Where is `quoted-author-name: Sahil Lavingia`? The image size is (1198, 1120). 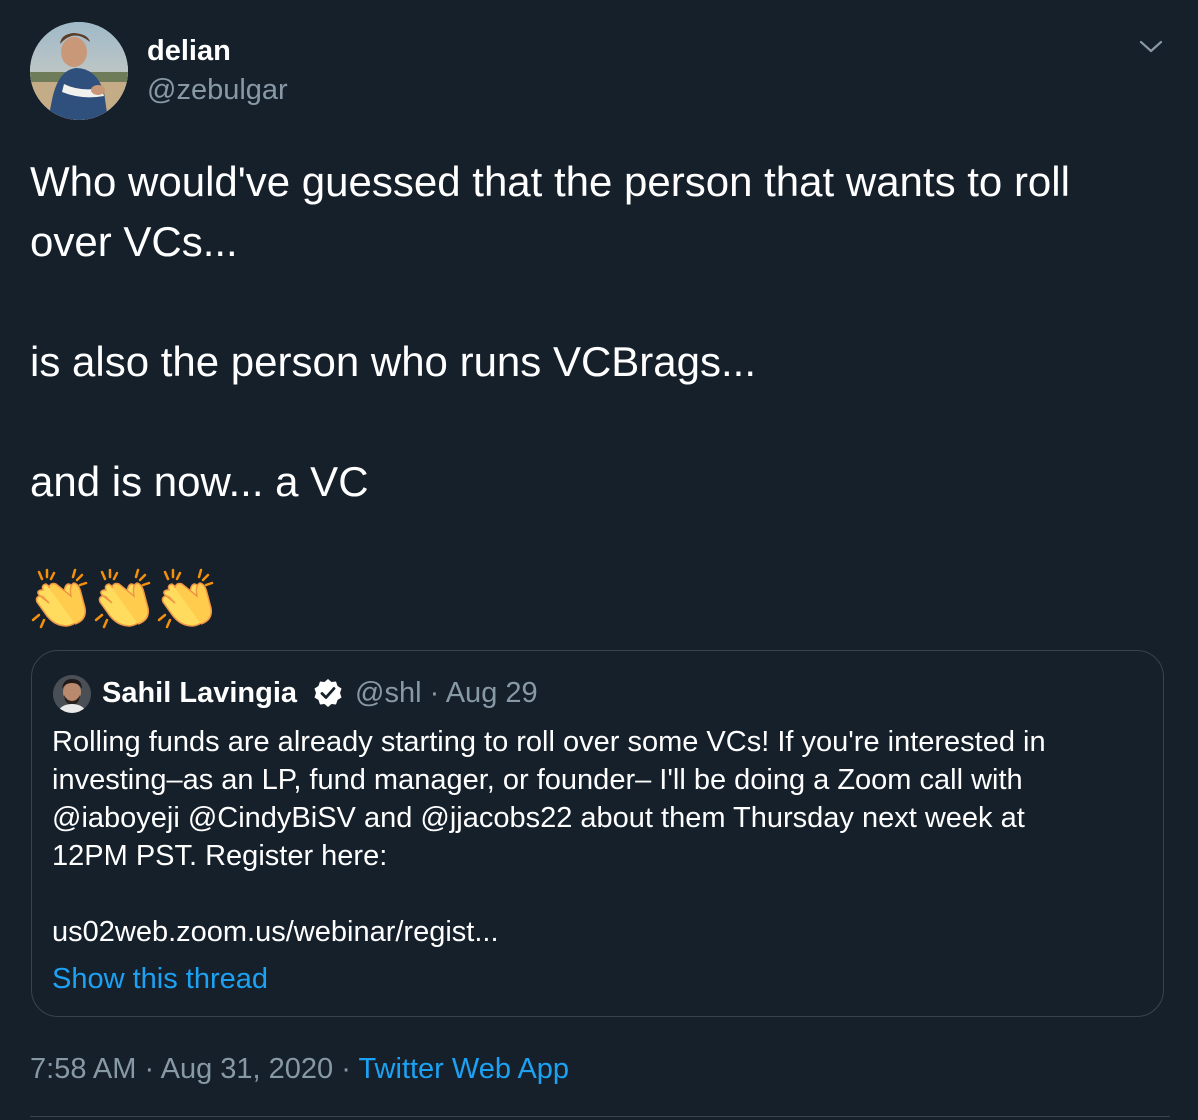 quoted-author-name: Sahil Lavingia is located at coordinates (199, 693).